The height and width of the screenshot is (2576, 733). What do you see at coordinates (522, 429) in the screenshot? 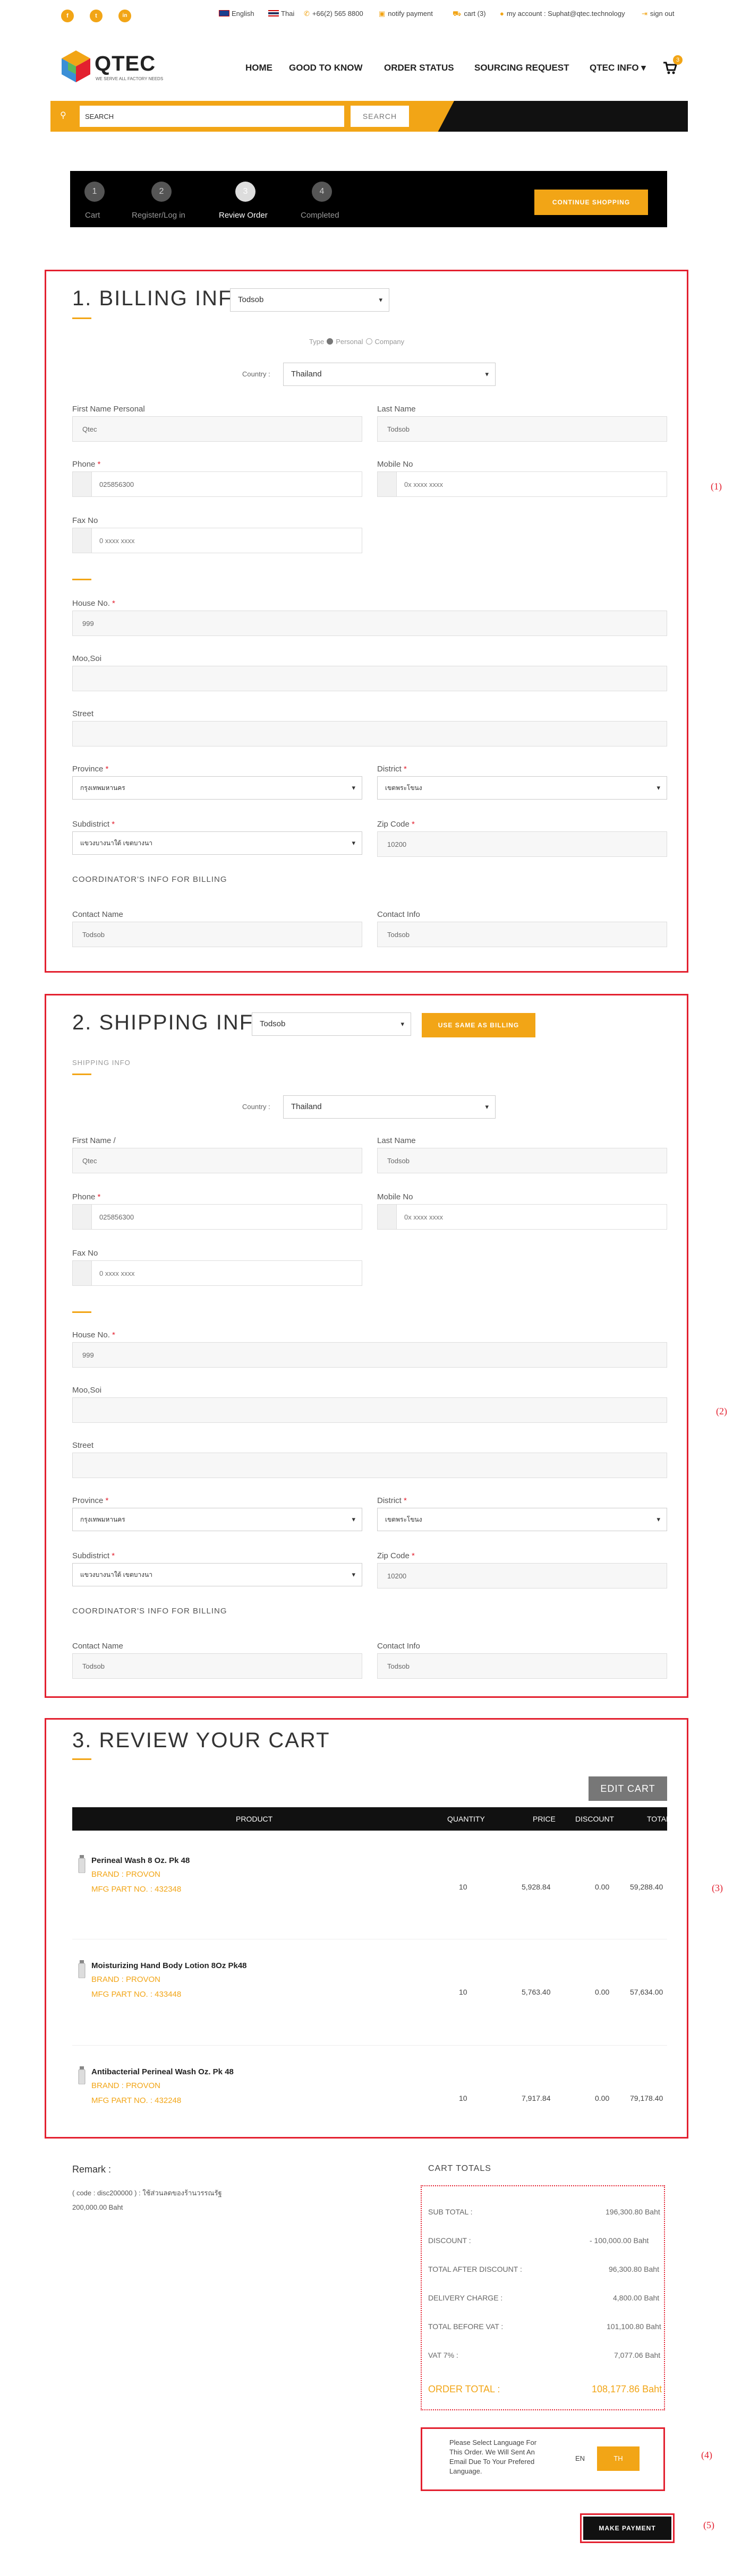
I see `billing-last-name-input` at bounding box center [522, 429].